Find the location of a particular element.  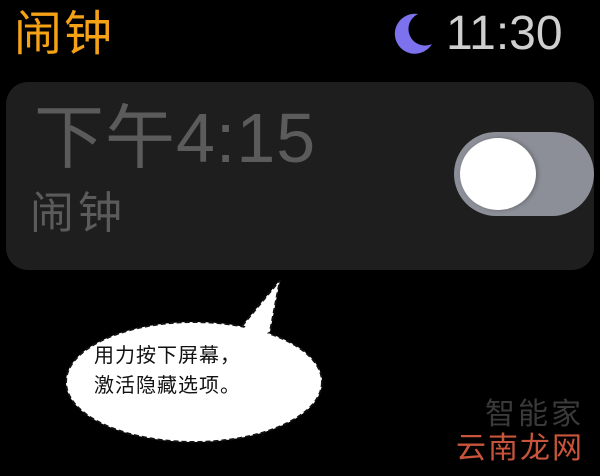

callout-text: 用力按下屏幕， 激活隐藏选项。 is located at coordinates (204, 370).